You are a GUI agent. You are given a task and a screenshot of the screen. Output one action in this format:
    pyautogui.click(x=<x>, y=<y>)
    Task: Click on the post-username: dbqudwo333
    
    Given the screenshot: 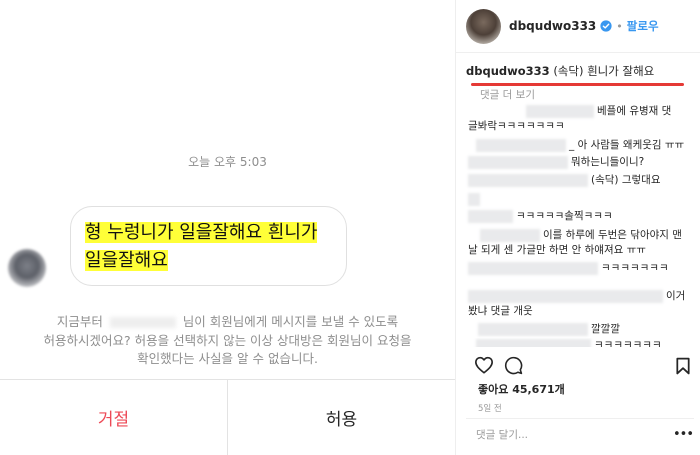 What is the action you would take?
    pyautogui.click(x=552, y=26)
    